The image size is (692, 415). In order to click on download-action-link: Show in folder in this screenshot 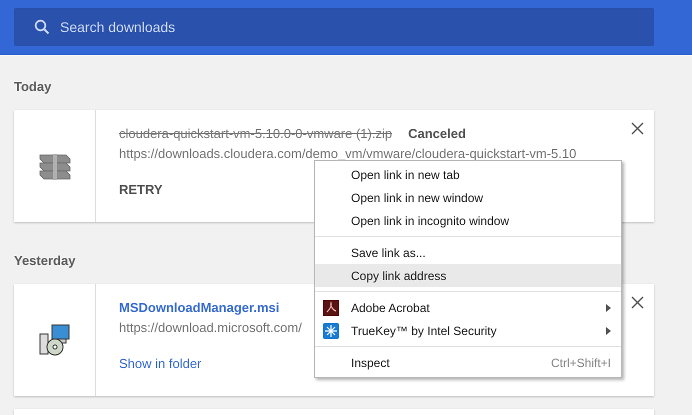, I will do `click(160, 363)`.